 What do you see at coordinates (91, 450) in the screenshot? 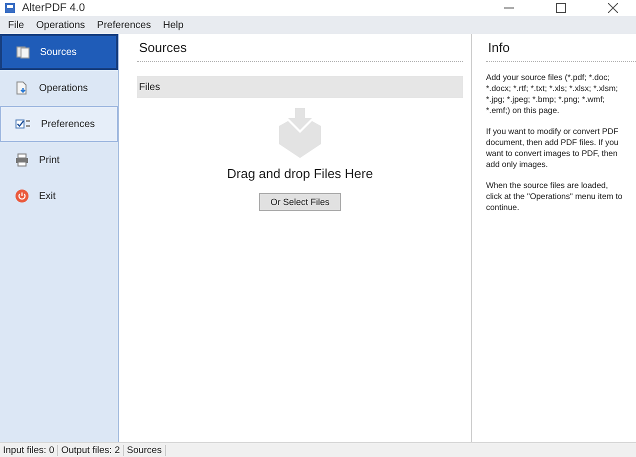
I see `status-text: Output files: 2` at bounding box center [91, 450].